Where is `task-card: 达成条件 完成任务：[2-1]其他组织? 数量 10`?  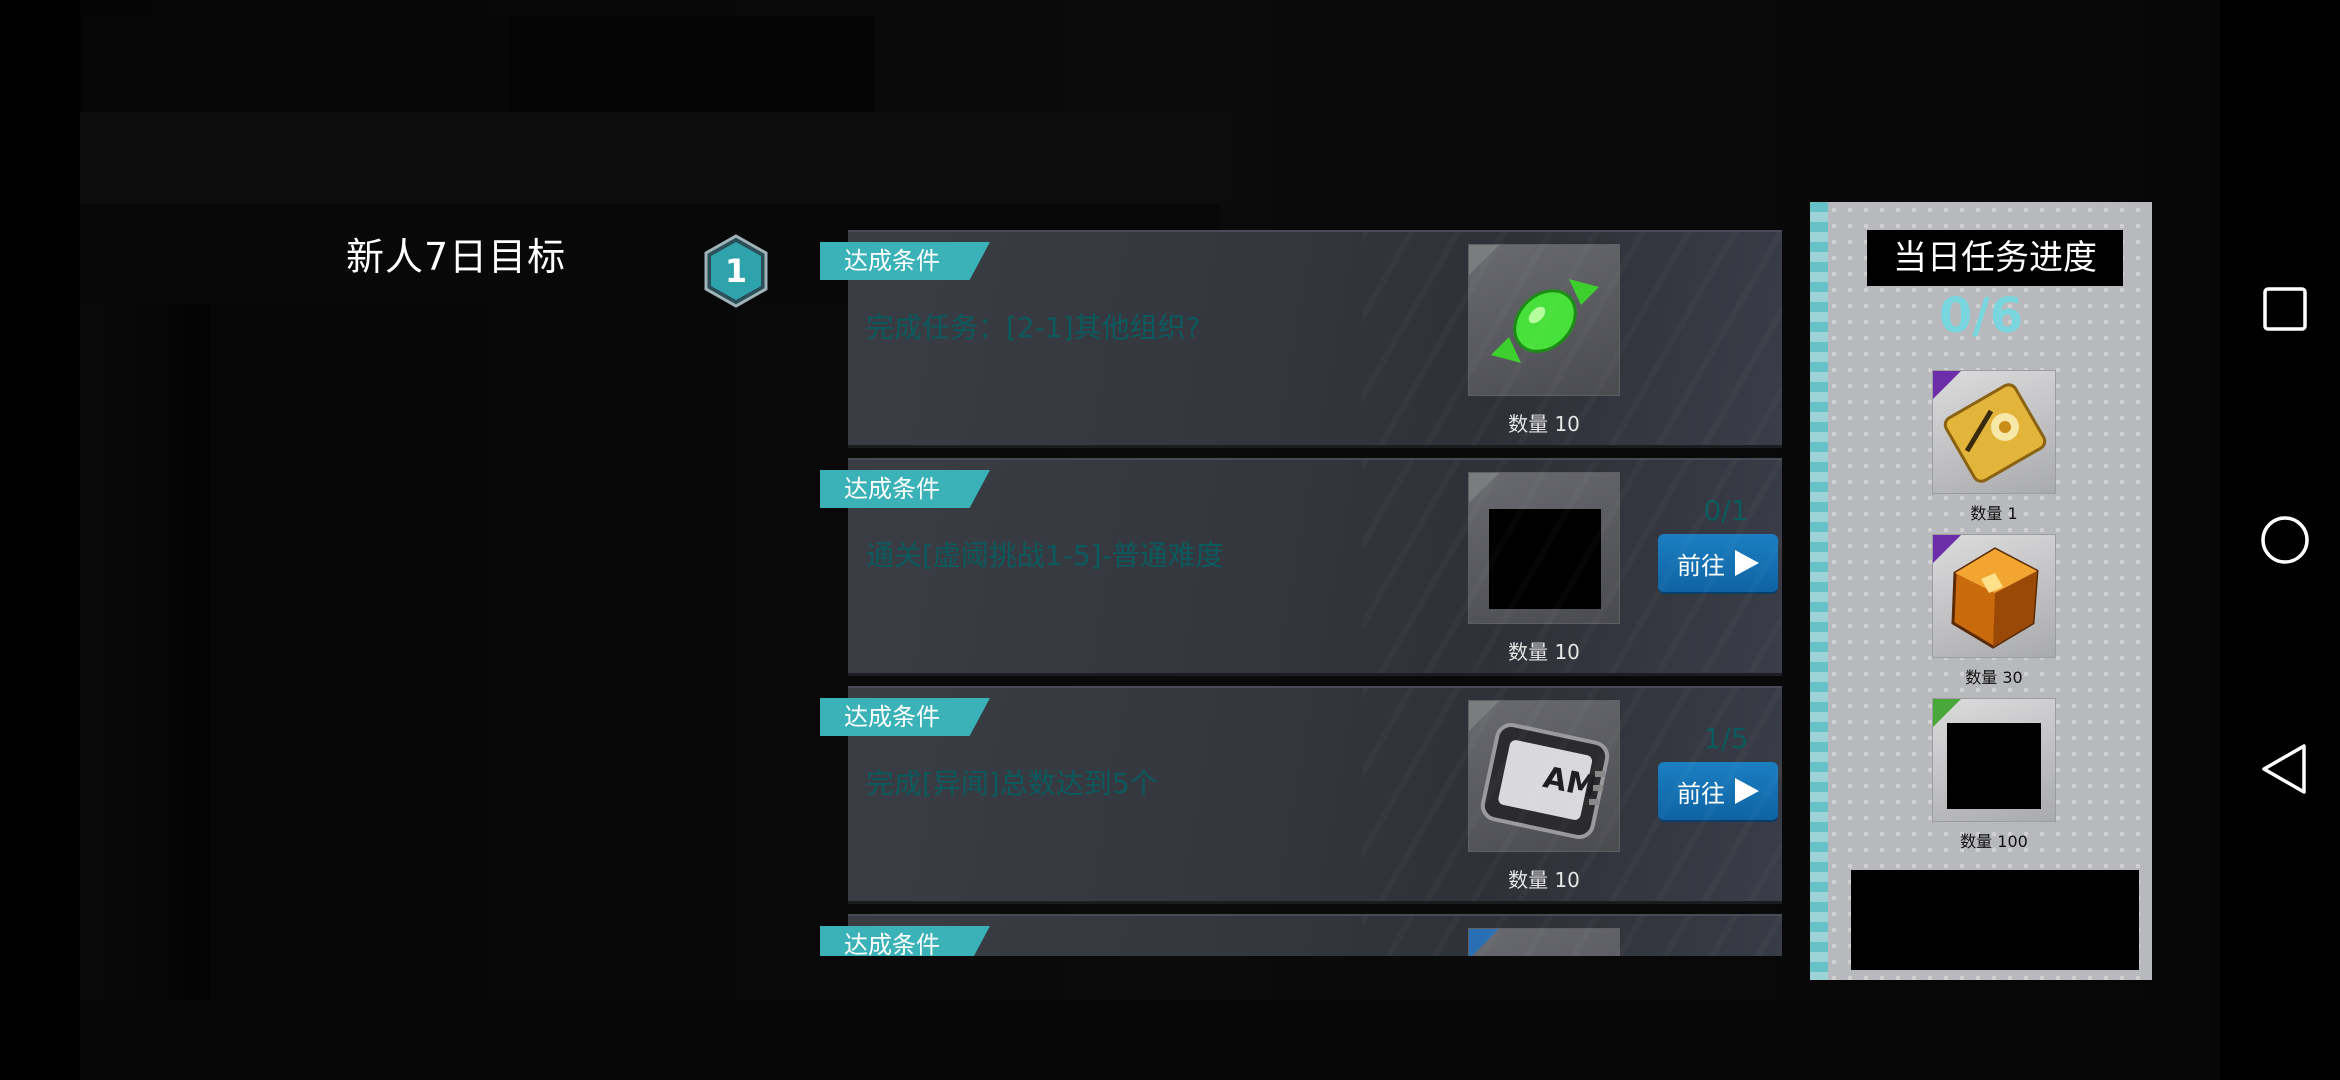 task-card: 达成条件 完成任务：[2-1]其他组织? 数量 10 is located at coordinates (1301, 339).